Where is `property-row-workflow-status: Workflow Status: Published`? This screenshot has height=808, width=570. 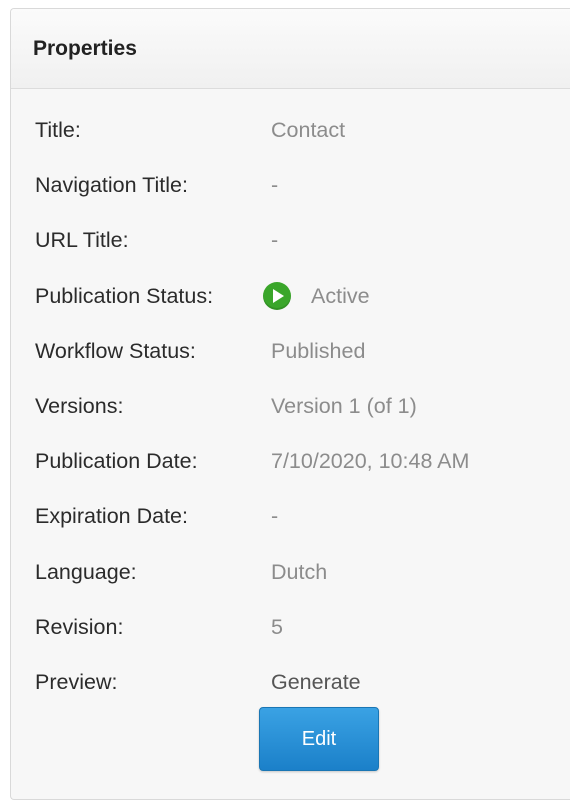
property-row-workflow-status: Workflow Status: Published is located at coordinates (302, 358).